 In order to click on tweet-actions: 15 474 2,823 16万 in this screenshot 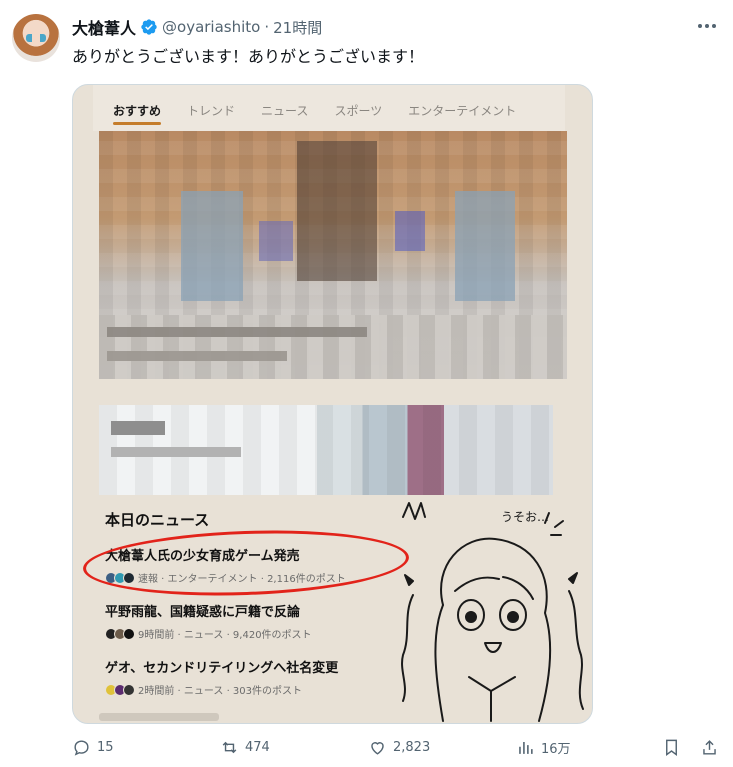, I will do `click(397, 750)`.